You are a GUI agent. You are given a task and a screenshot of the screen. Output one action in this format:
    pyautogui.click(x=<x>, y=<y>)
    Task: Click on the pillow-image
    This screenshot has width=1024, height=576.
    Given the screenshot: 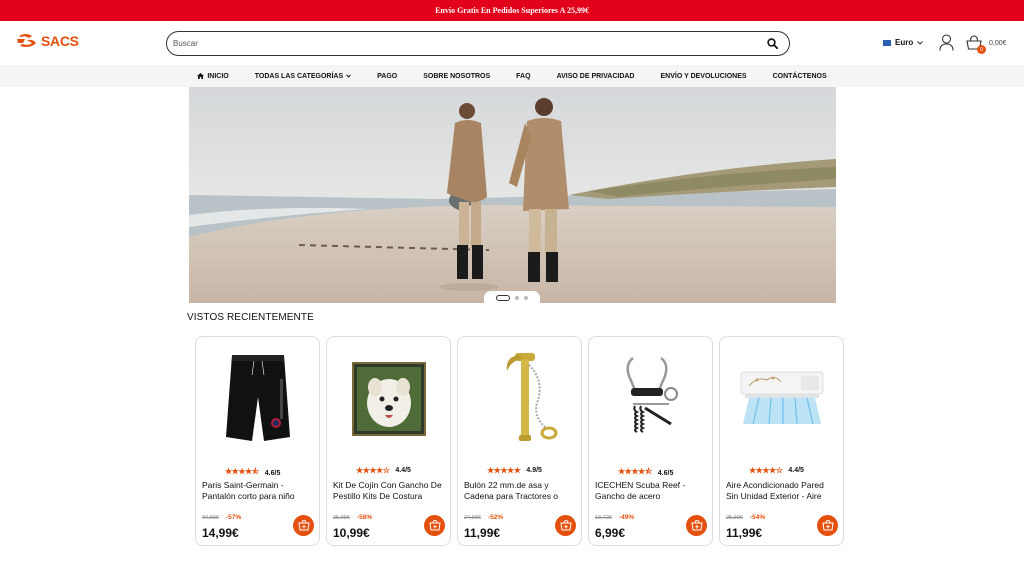 What is the action you would take?
    pyautogui.click(x=389, y=399)
    